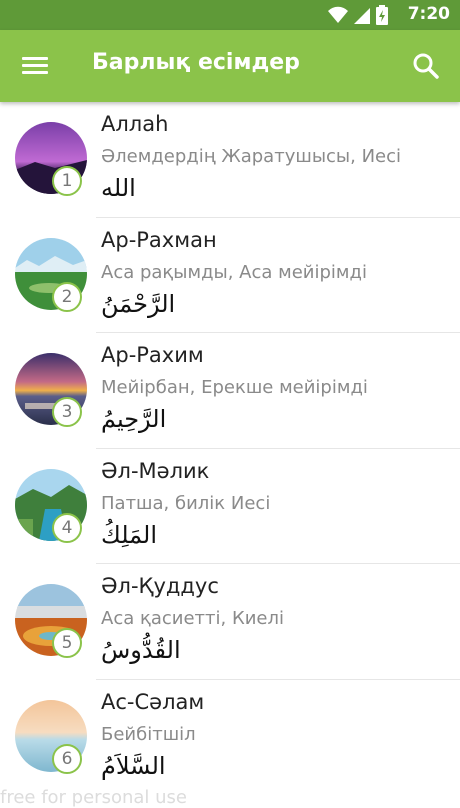 The height and width of the screenshot is (808, 460). What do you see at coordinates (67, 181) in the screenshot?
I see `number-badge: 1` at bounding box center [67, 181].